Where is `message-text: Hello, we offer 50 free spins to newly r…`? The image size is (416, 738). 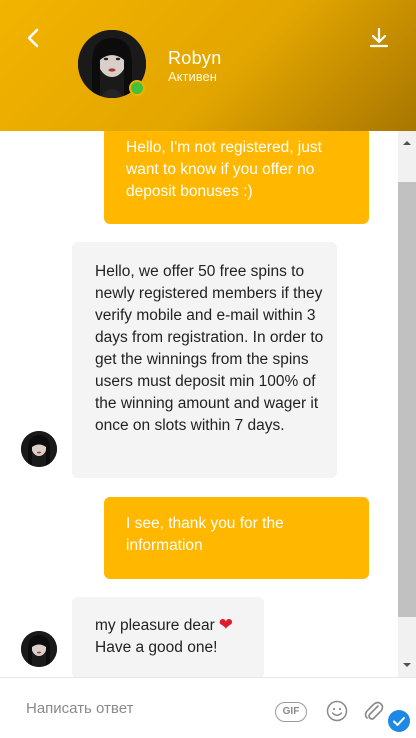 message-text: Hello, we offer 50 free spins to newly r… is located at coordinates (209, 348).